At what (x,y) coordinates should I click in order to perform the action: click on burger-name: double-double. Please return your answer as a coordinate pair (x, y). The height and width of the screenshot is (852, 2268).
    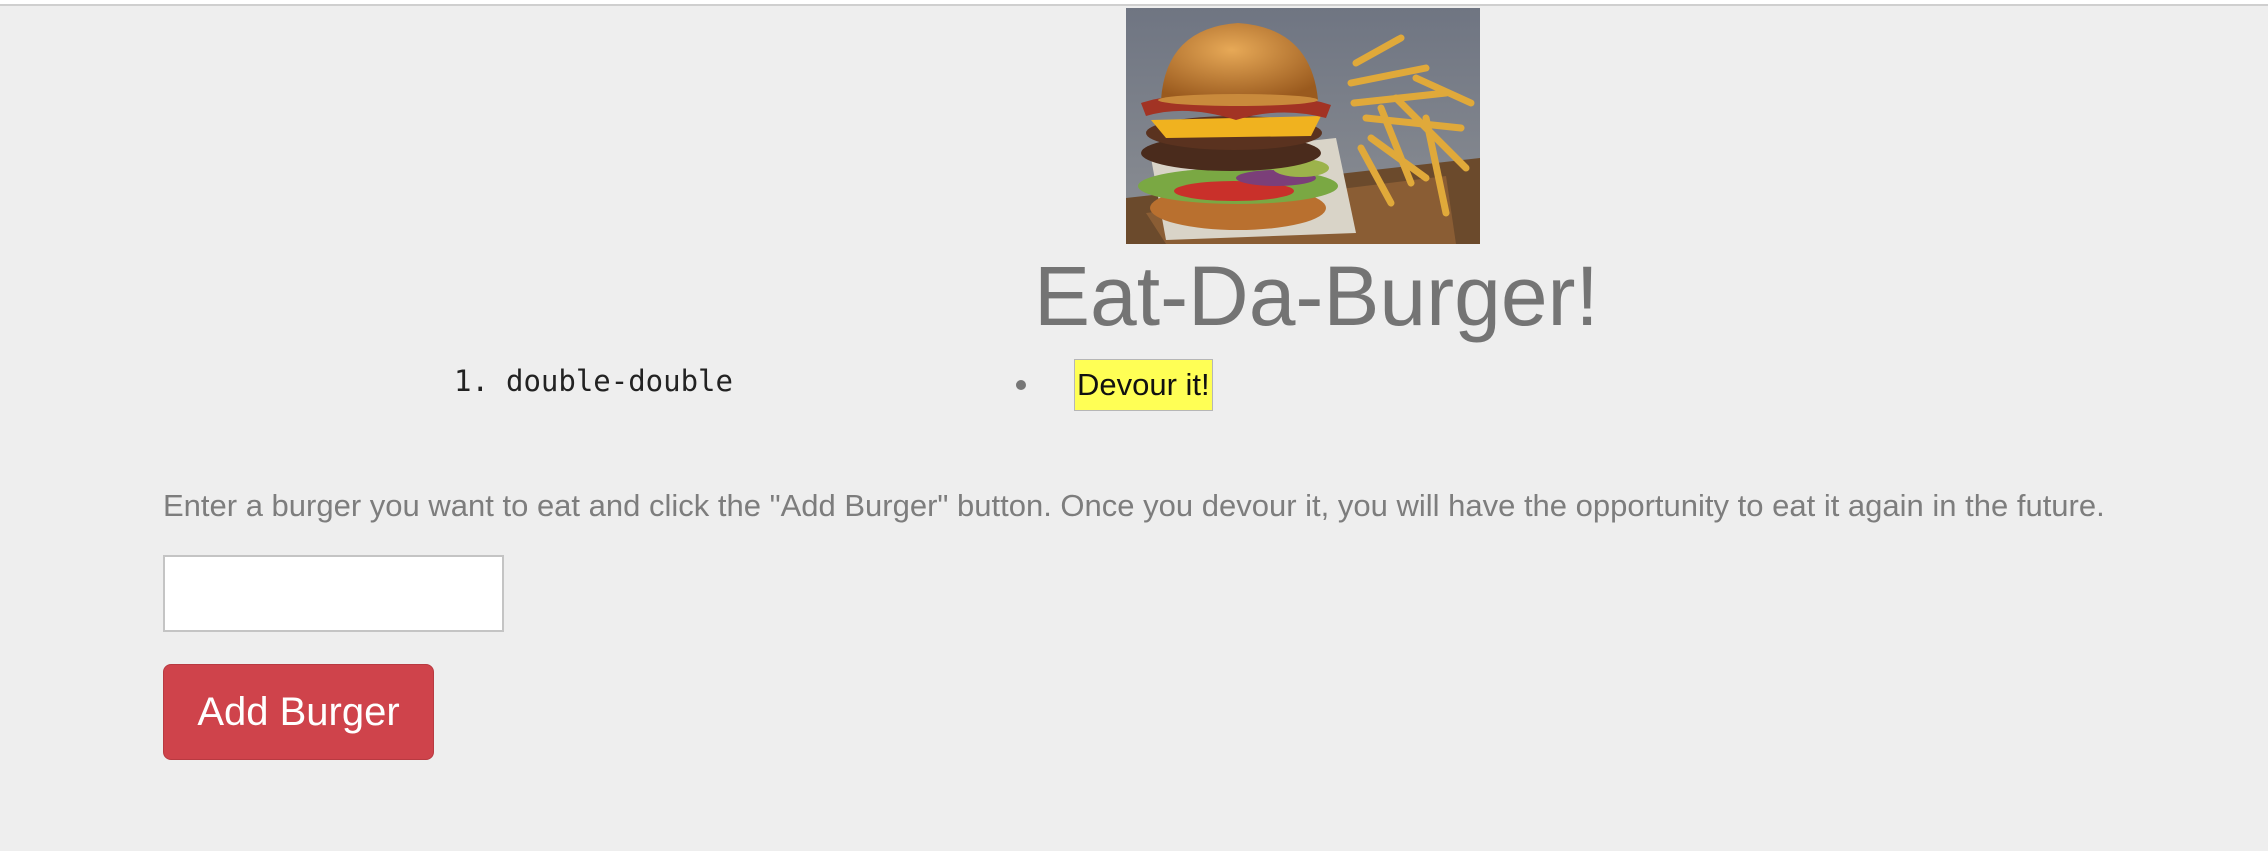
    Looking at the image, I should click on (619, 381).